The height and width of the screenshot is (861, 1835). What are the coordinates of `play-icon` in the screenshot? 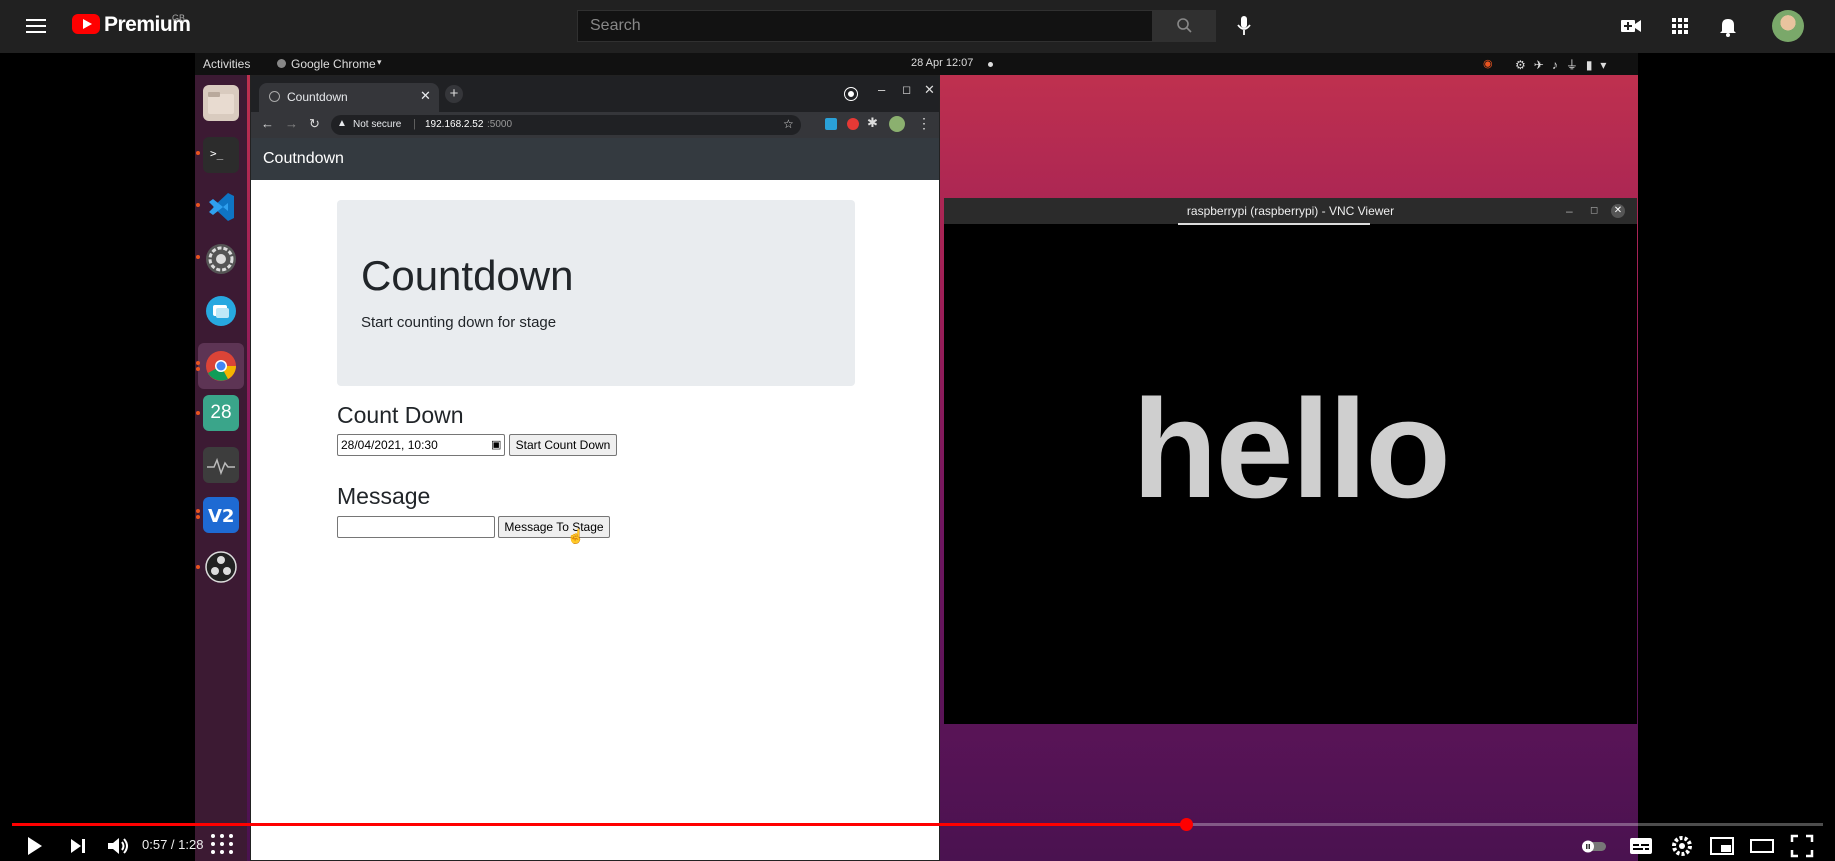 It's located at (34, 846).